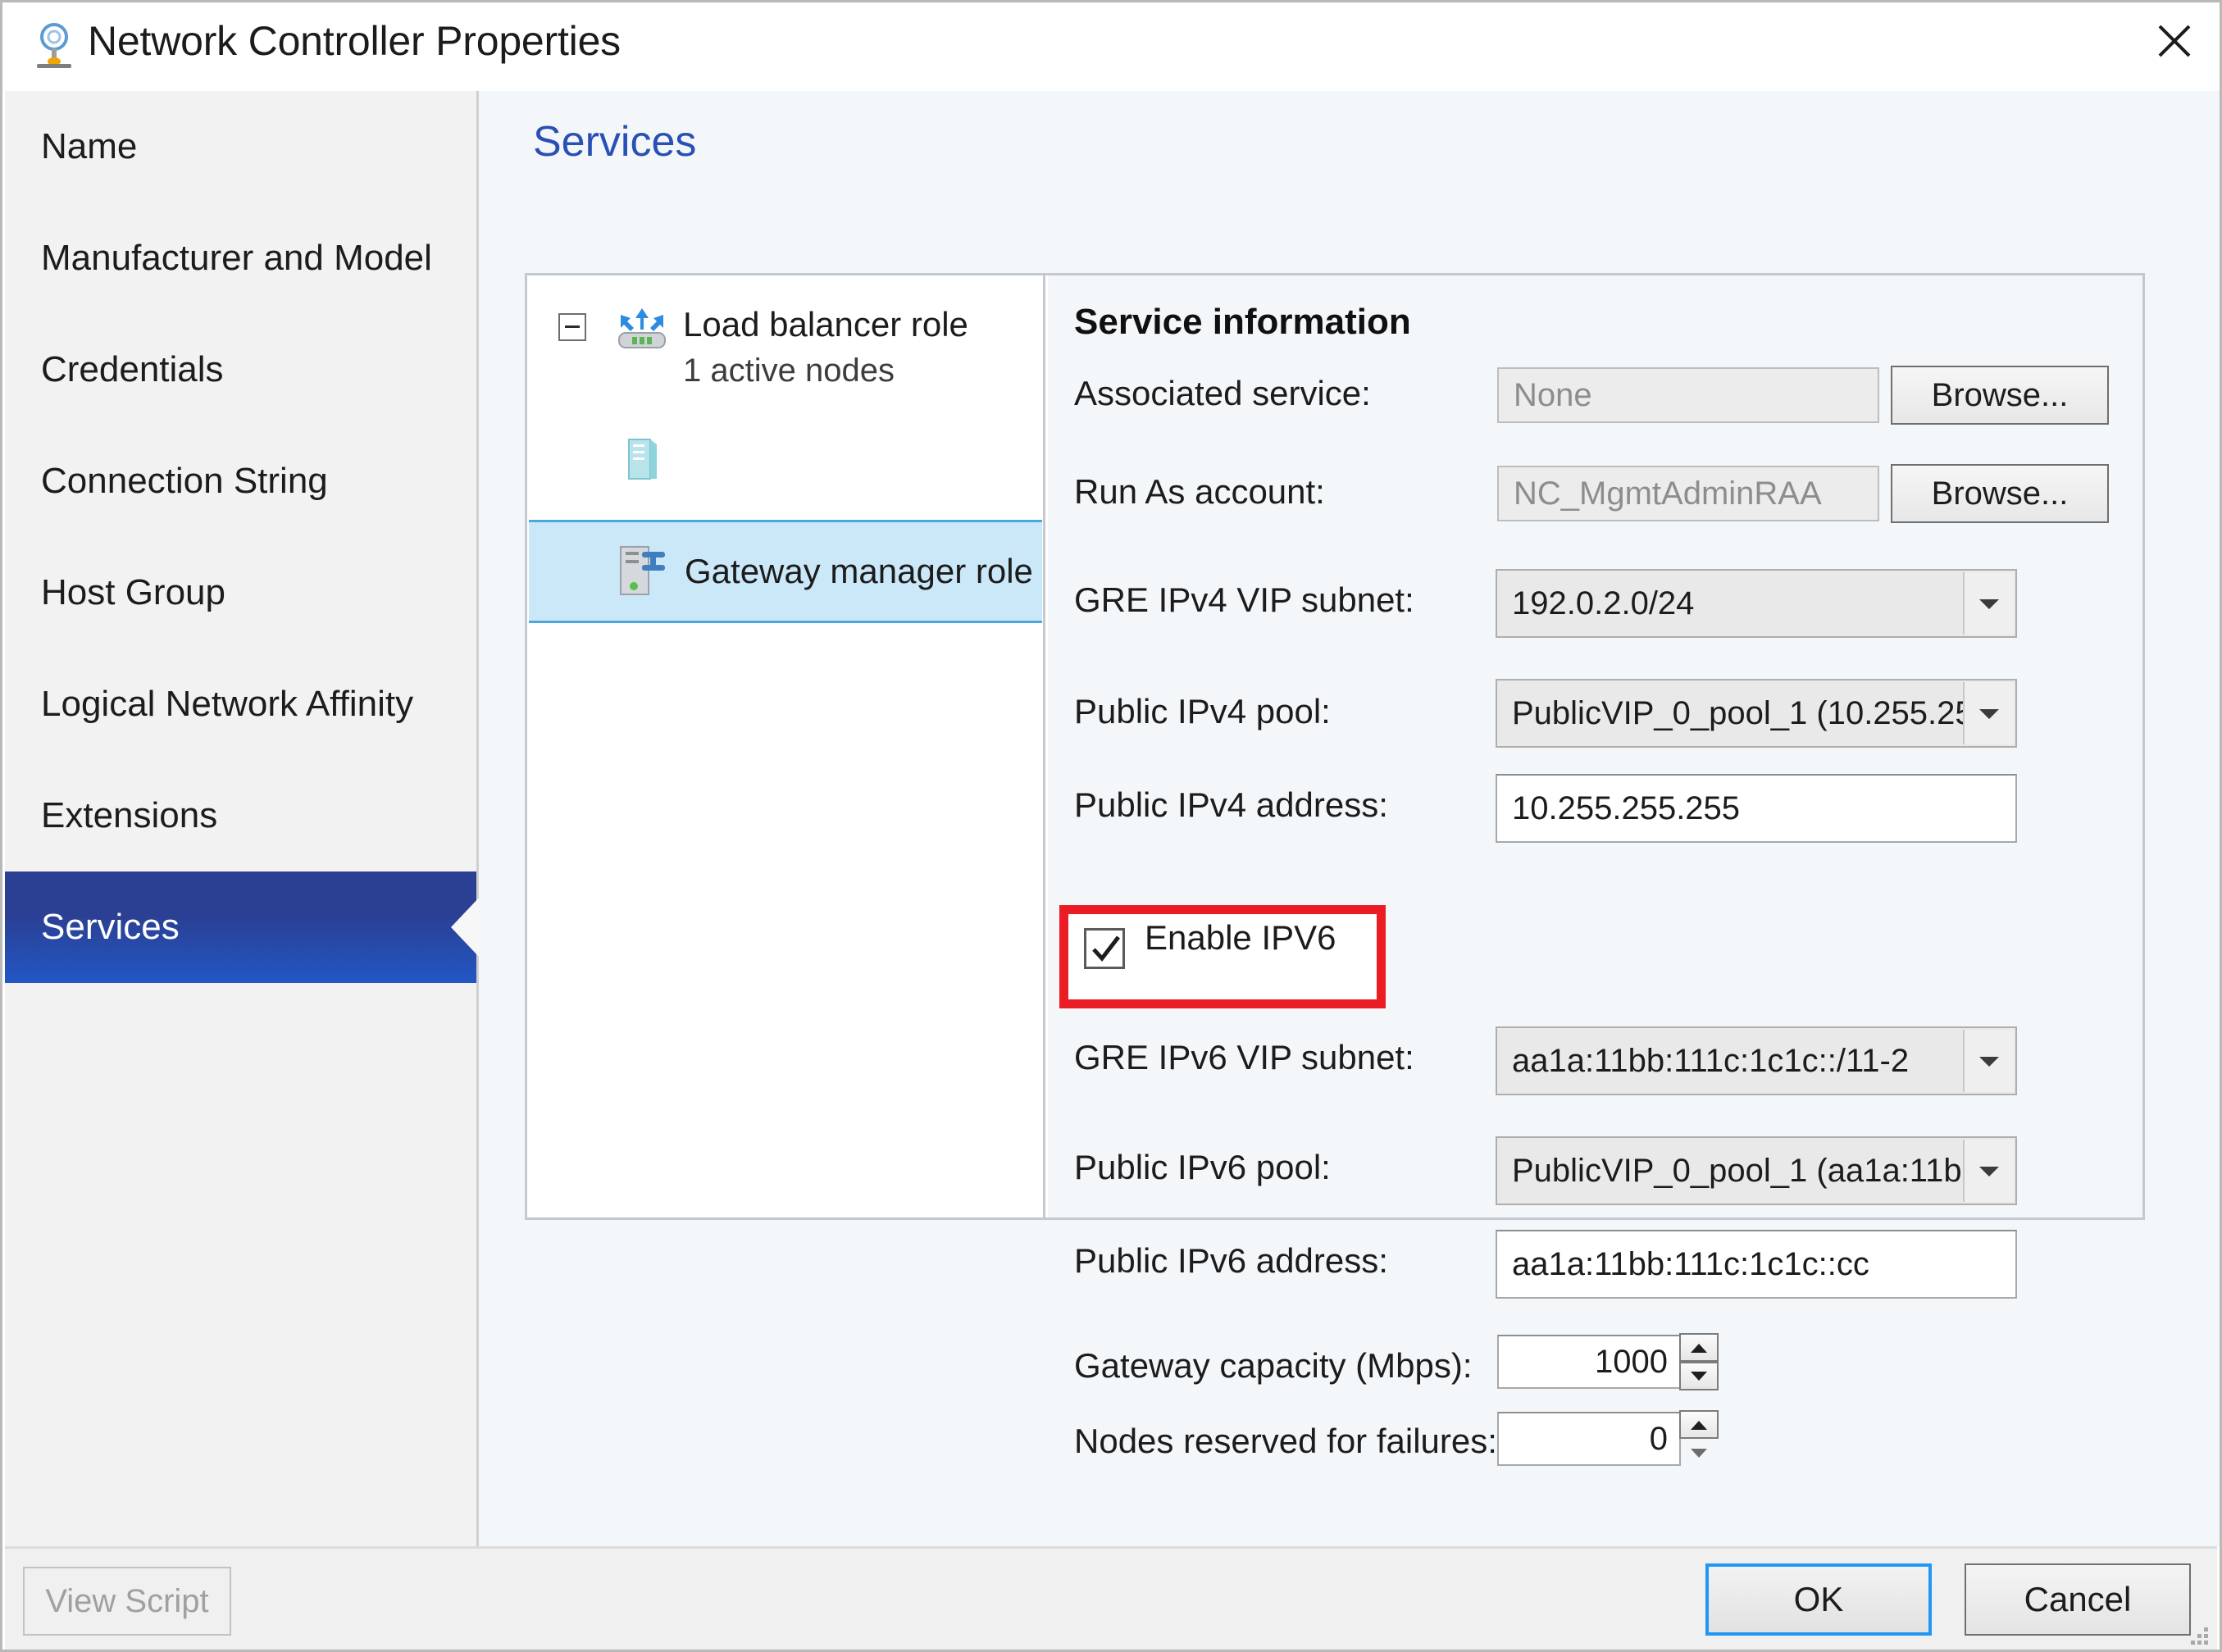  I want to click on gateway-capacity-increment-button, so click(1699, 1347).